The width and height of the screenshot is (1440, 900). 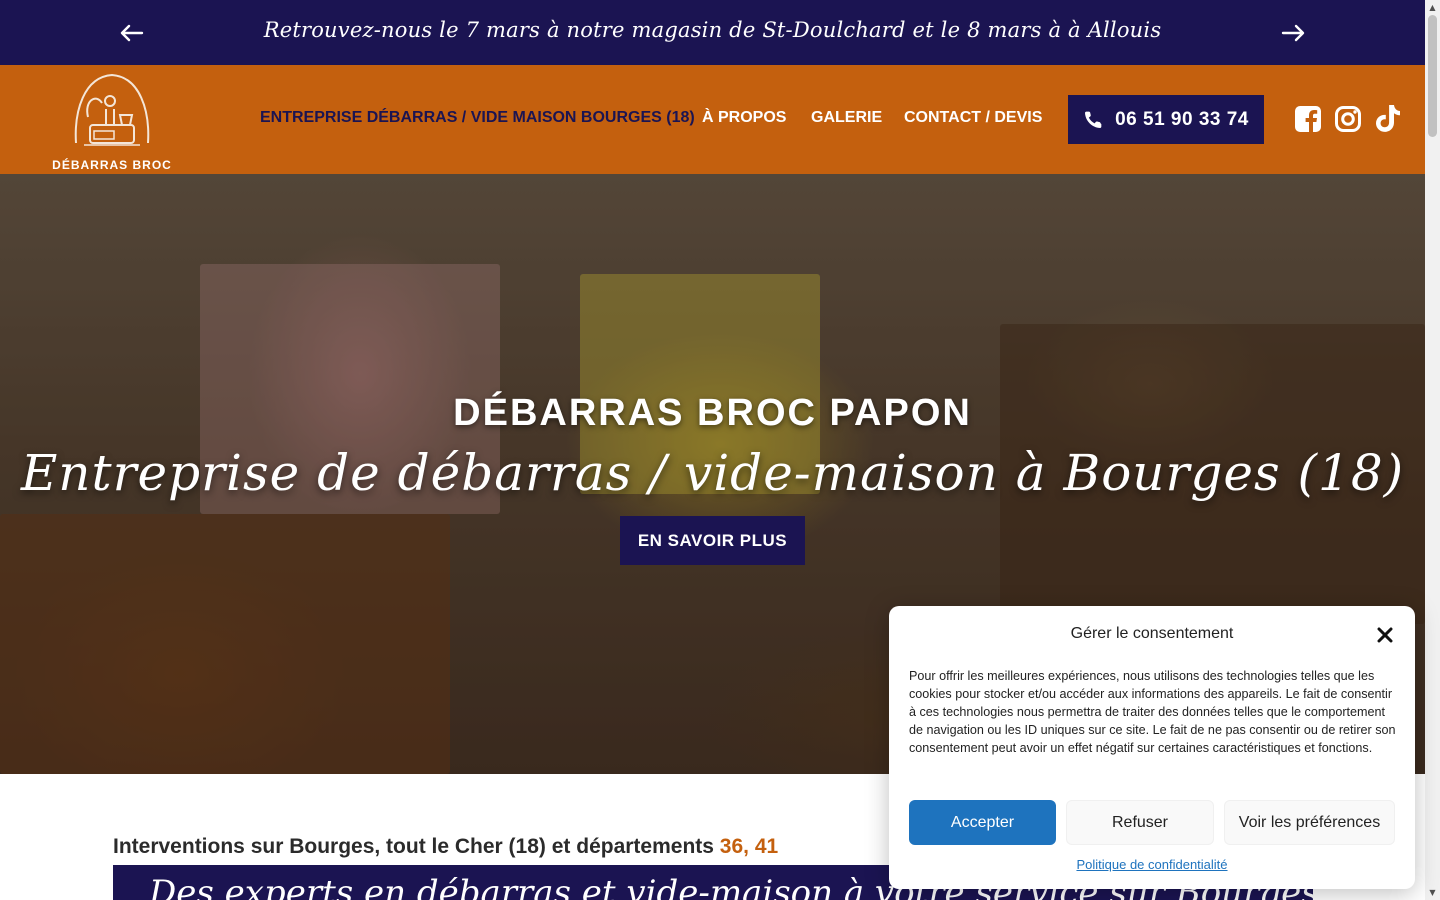 I want to click on nav-item-a-propos: À PROPOS, so click(x=744, y=118).